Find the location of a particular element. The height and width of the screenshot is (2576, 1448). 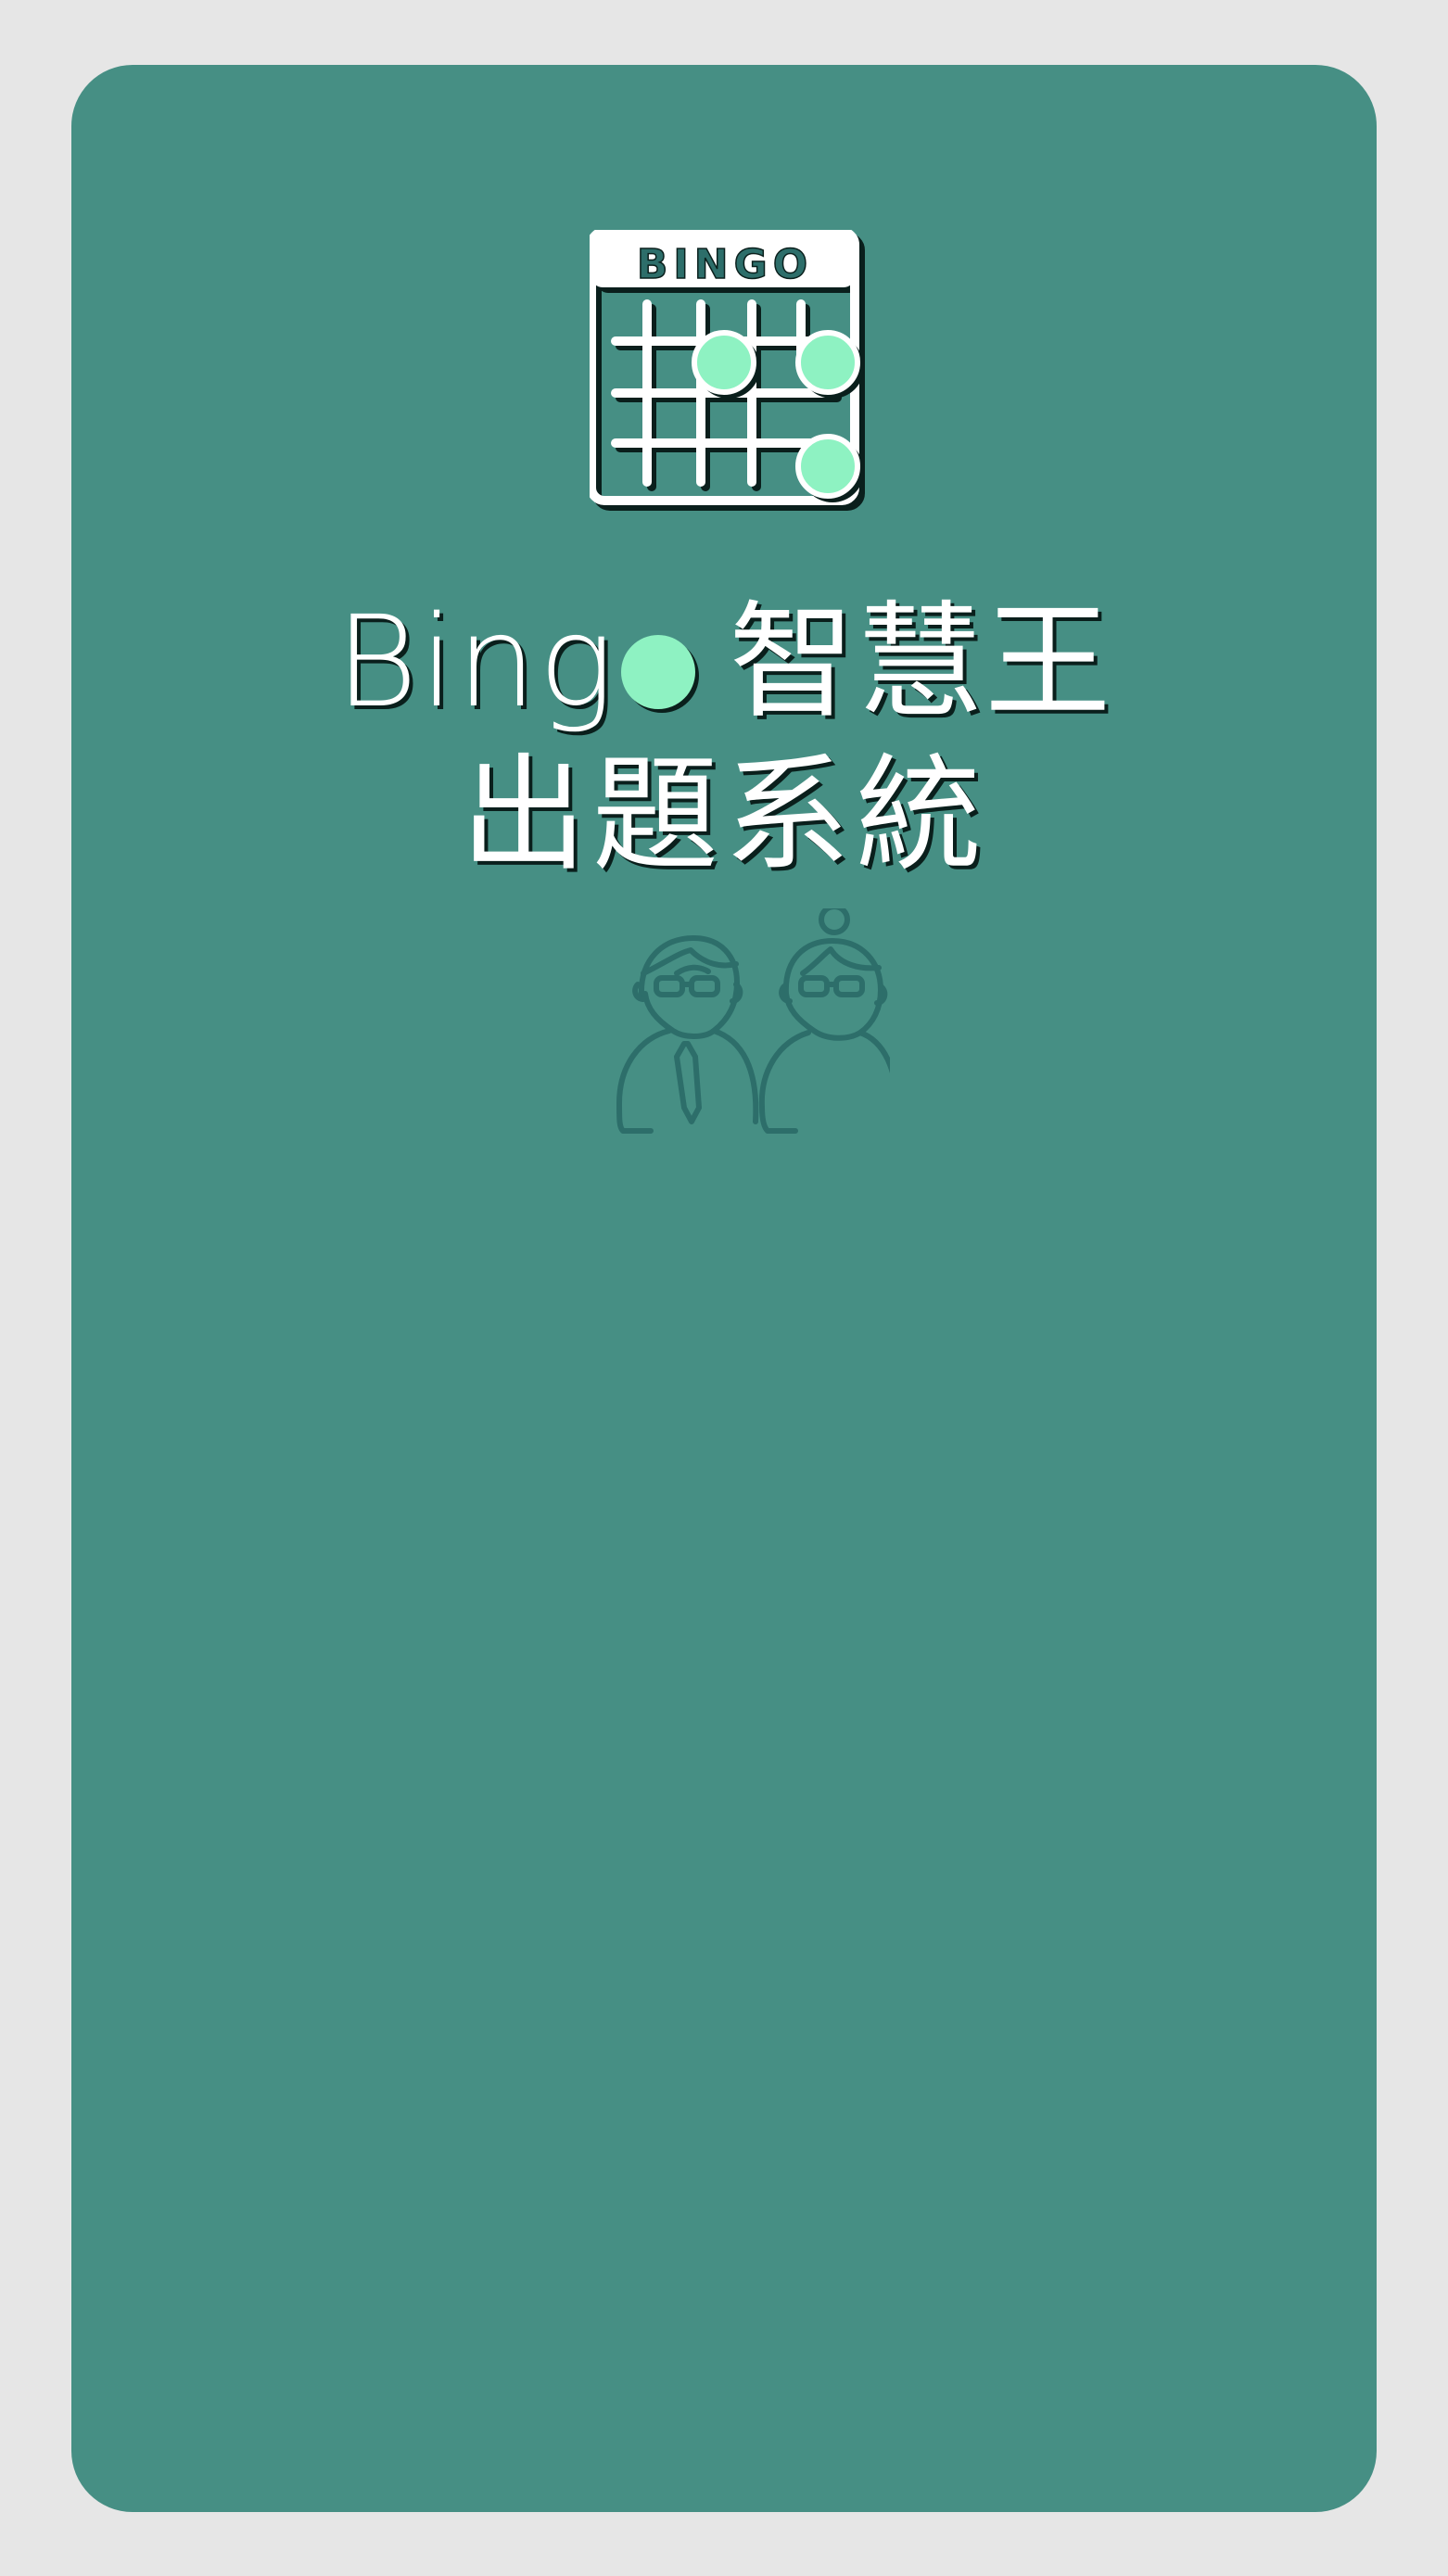

app-title-line1: Bing 智慧王 is located at coordinates (724, 662).